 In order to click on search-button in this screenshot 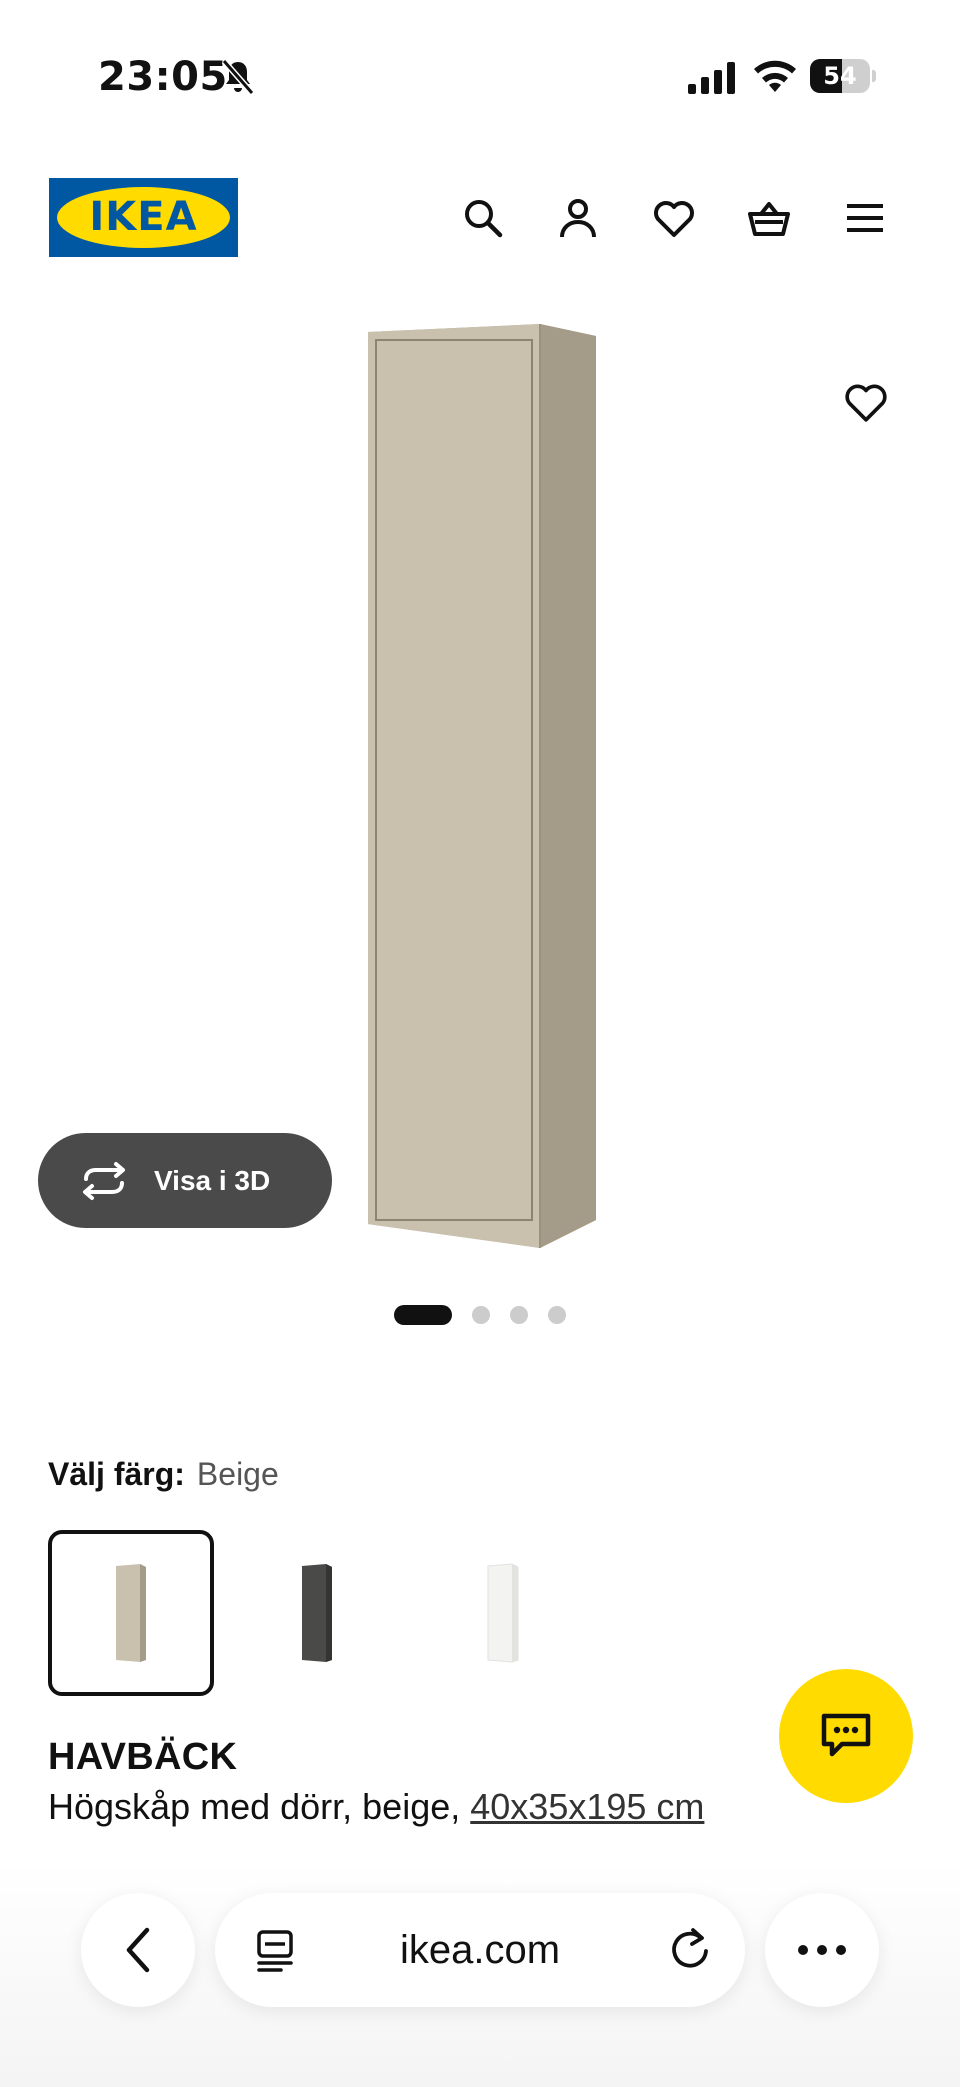, I will do `click(483, 218)`.